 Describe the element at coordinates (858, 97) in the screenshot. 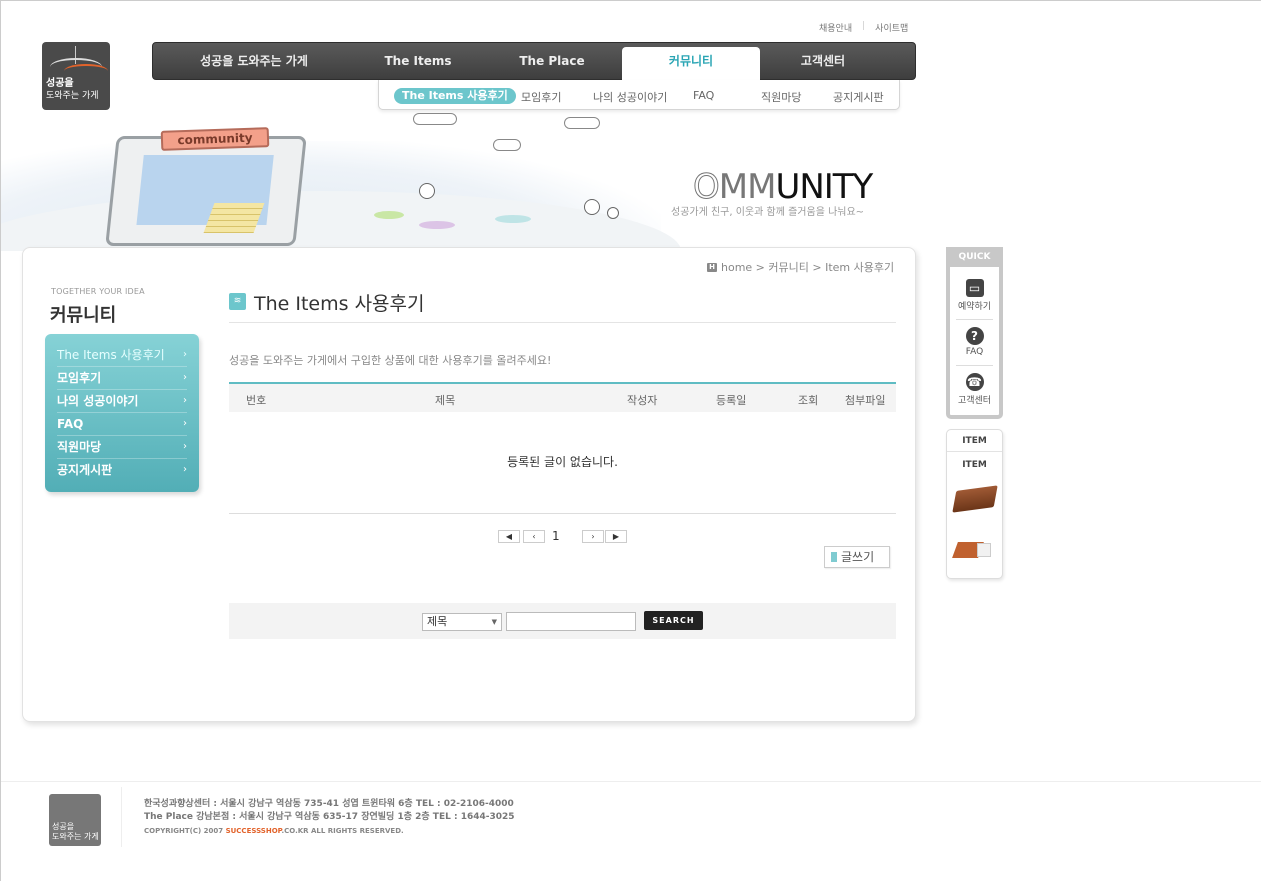

I see `subnav-item-notice: 공지게시판` at that location.